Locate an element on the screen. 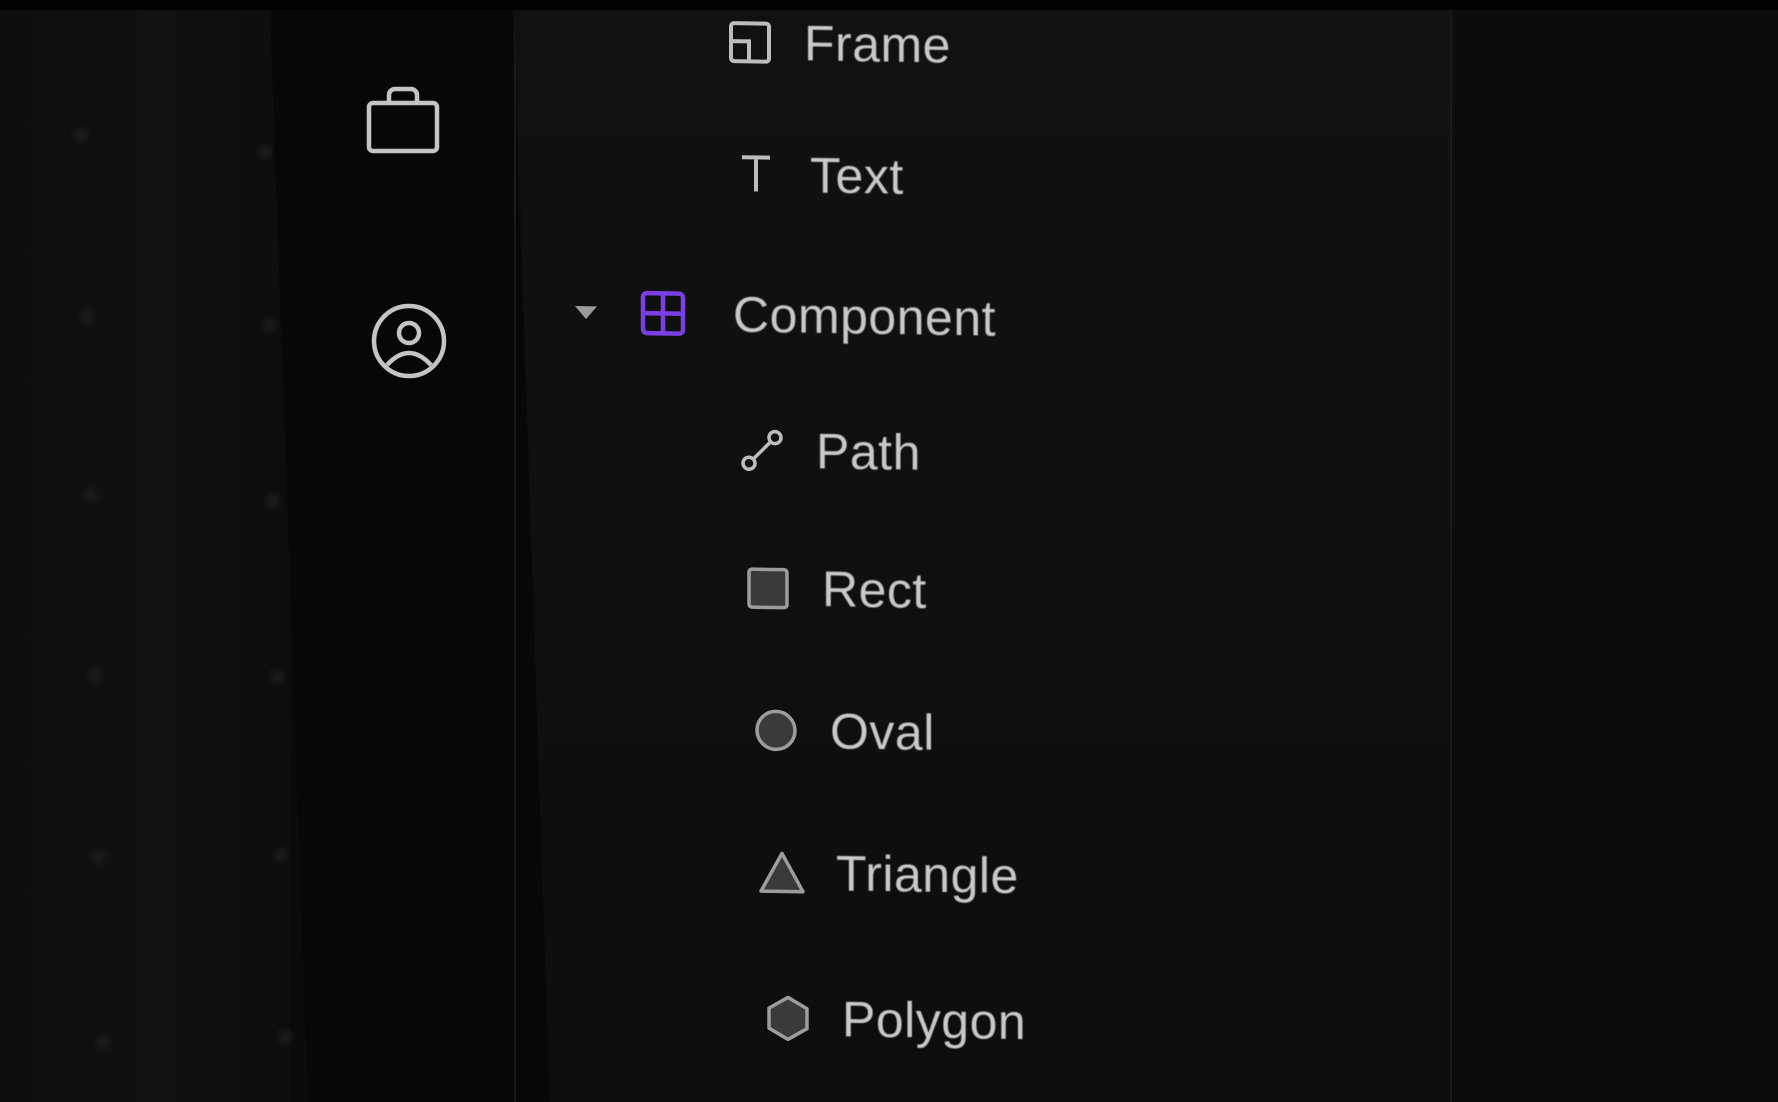 The image size is (1778, 1102). layer-label: Triangle is located at coordinates (927, 875).